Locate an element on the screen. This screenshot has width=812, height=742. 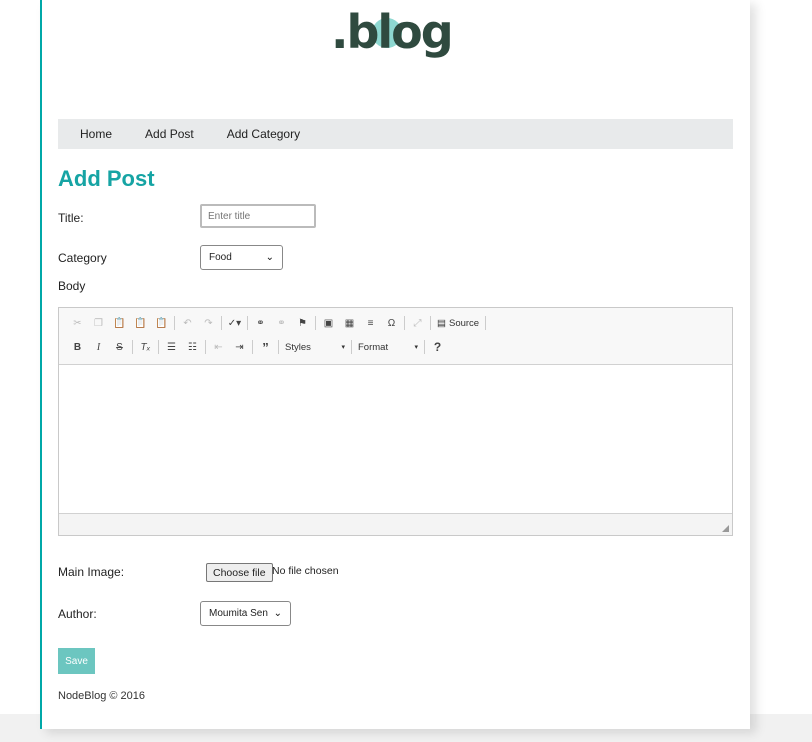
redo-icon: ↷ is located at coordinates (208, 323).